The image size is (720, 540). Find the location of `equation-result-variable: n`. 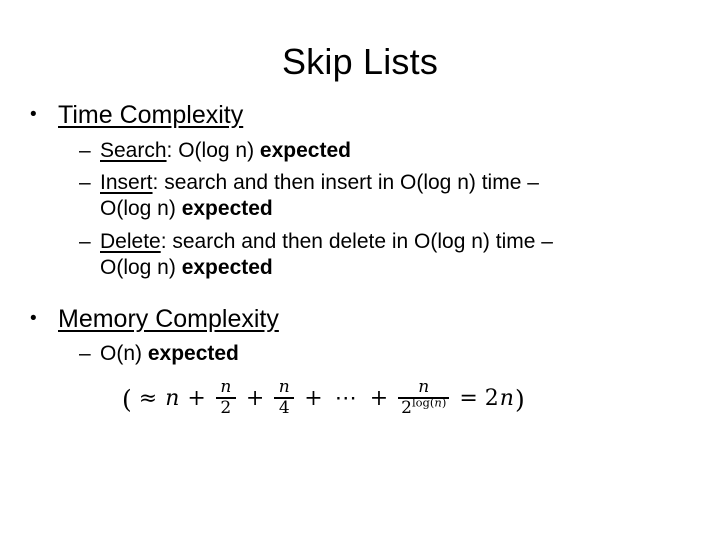

equation-result-variable: n is located at coordinates (506, 399).